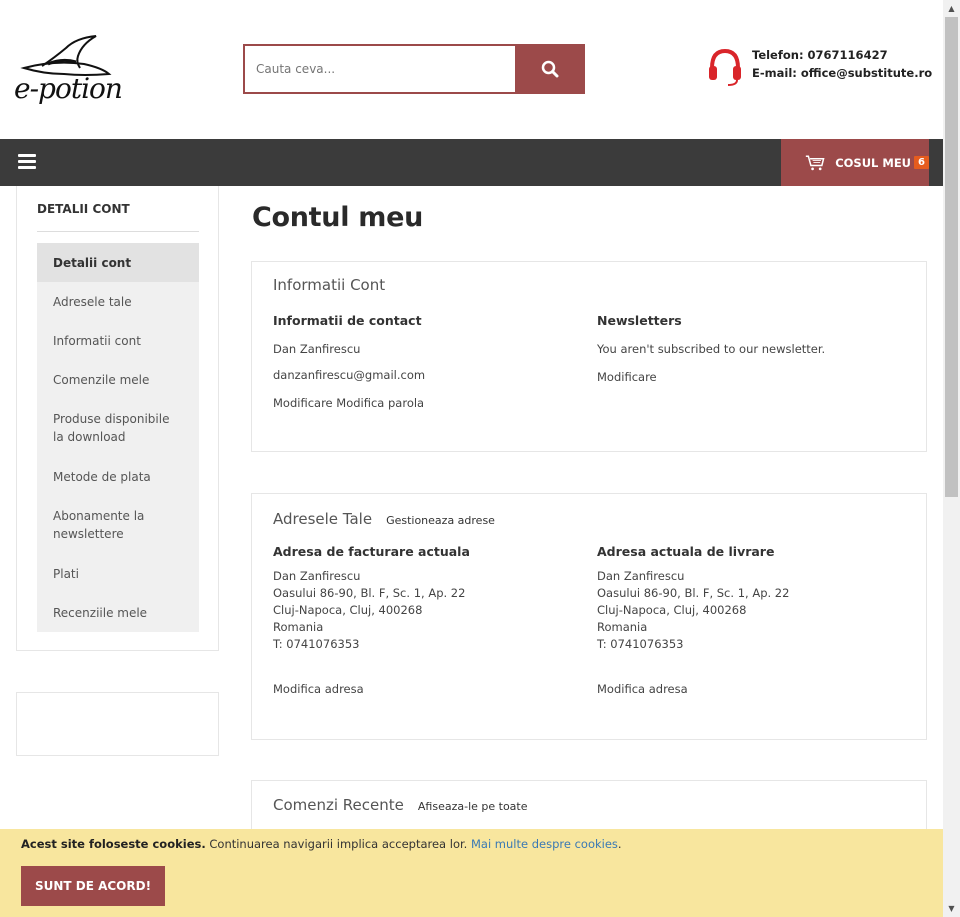  I want to click on edit-billing-address-link: Modifica adresa, so click(318, 689).